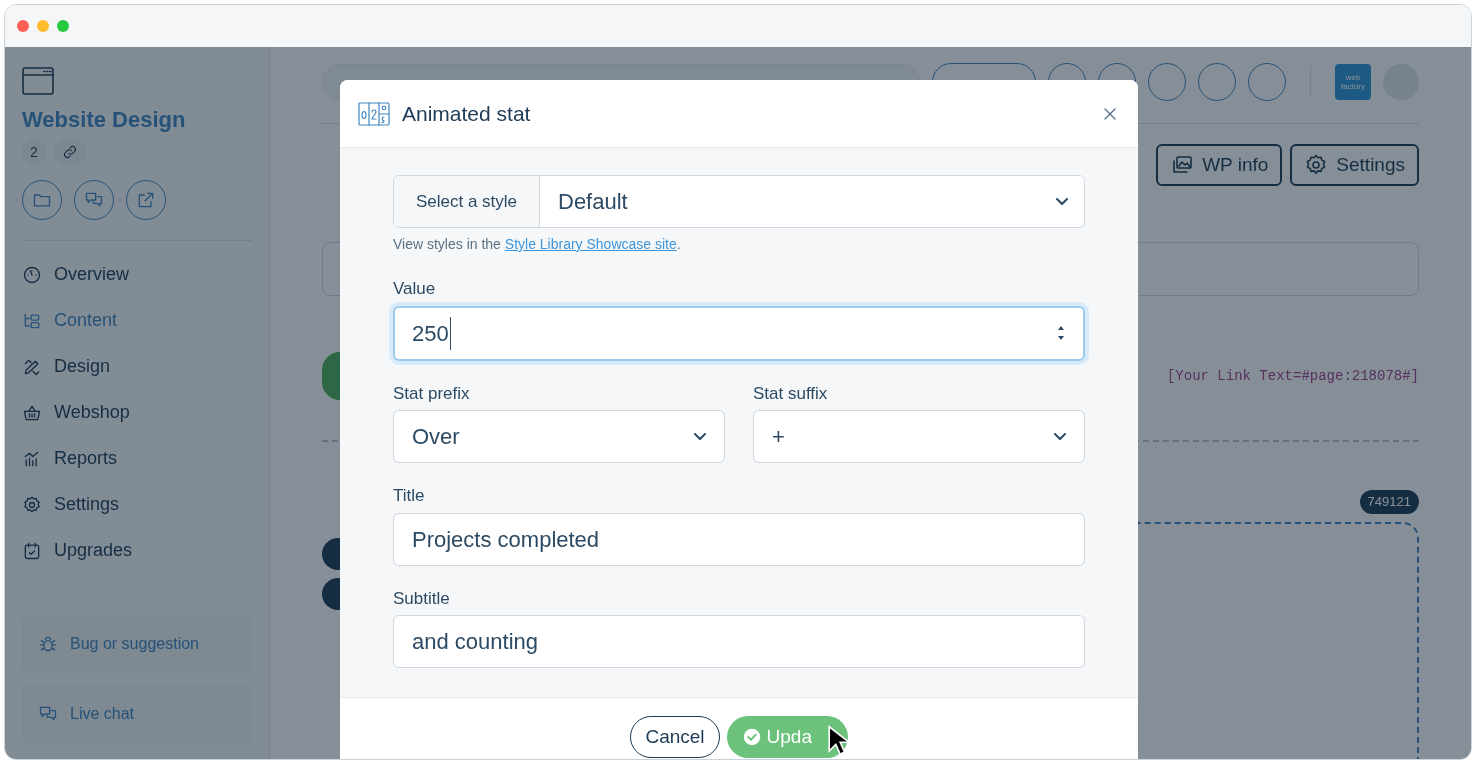  I want to click on nav-item: Overview, so click(137, 274).